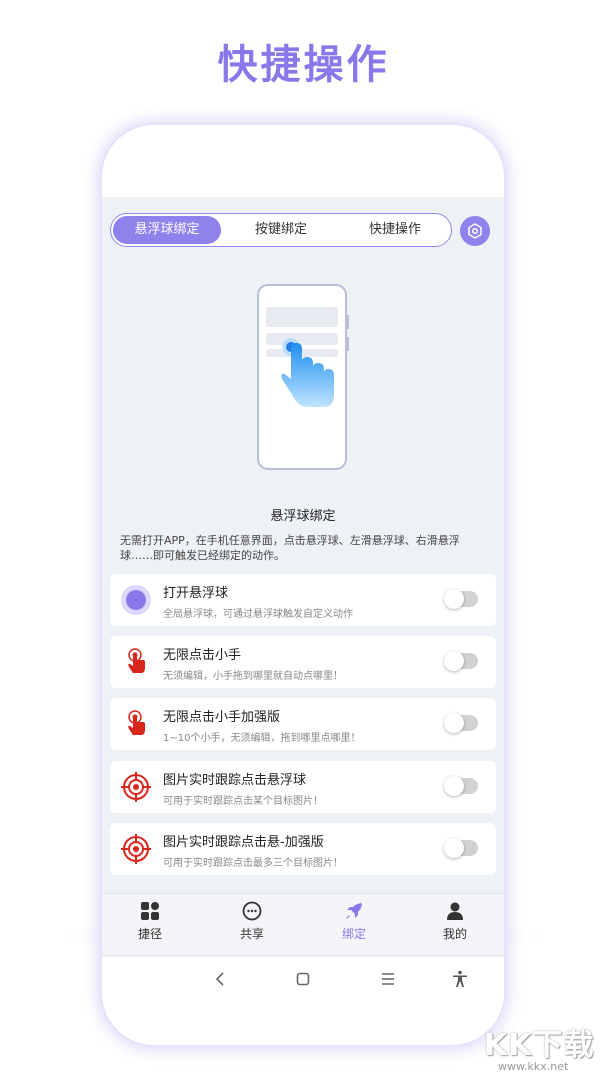 The width and height of the screenshot is (607, 1080). What do you see at coordinates (388, 979) in the screenshot?
I see `menu-icon` at bounding box center [388, 979].